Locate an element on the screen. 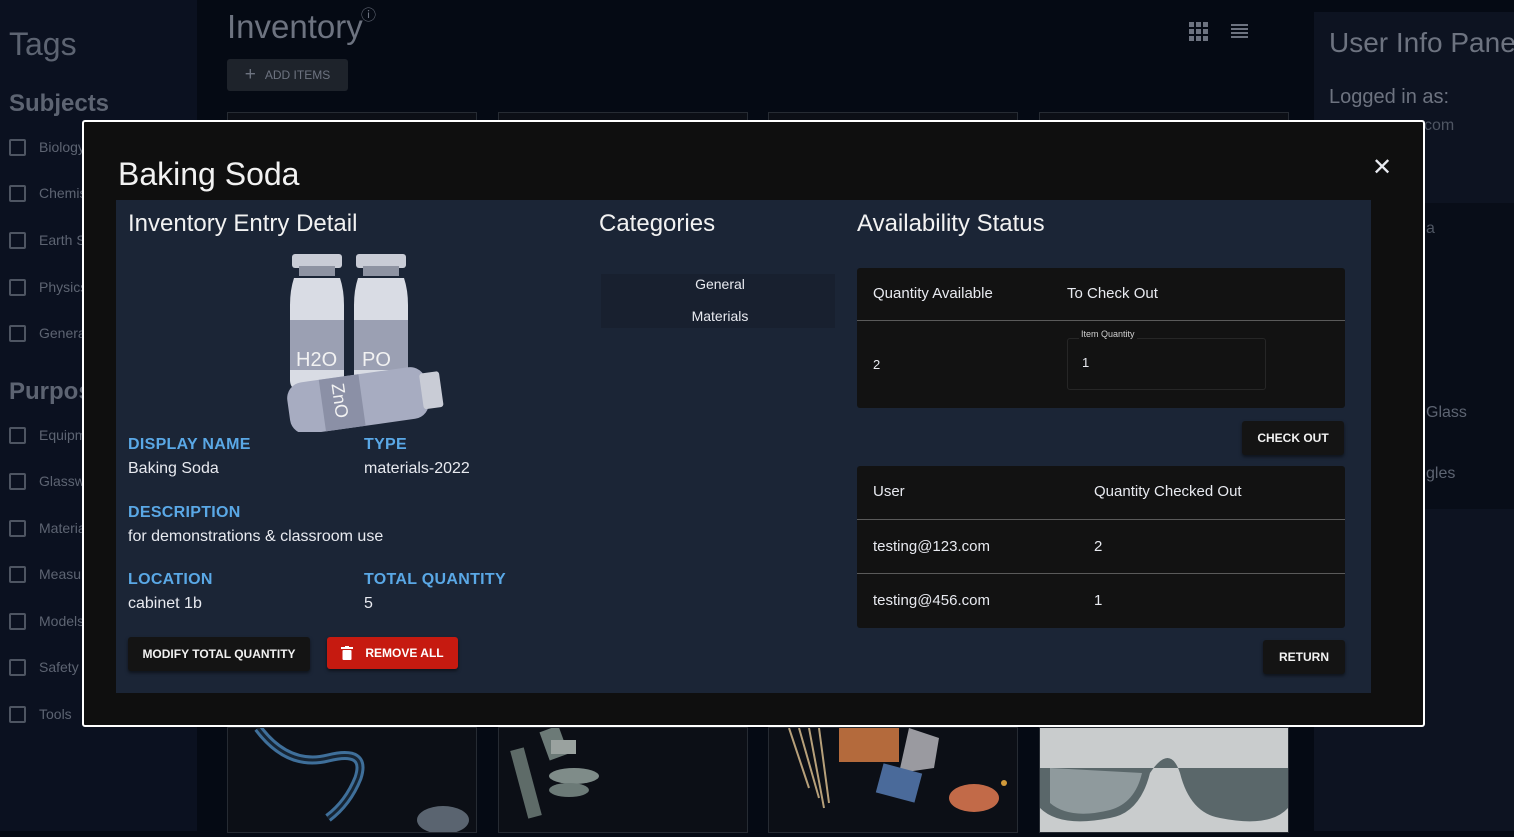 The image size is (1514, 837). logged-in-label: Logged in as: is located at coordinates (1389, 97).